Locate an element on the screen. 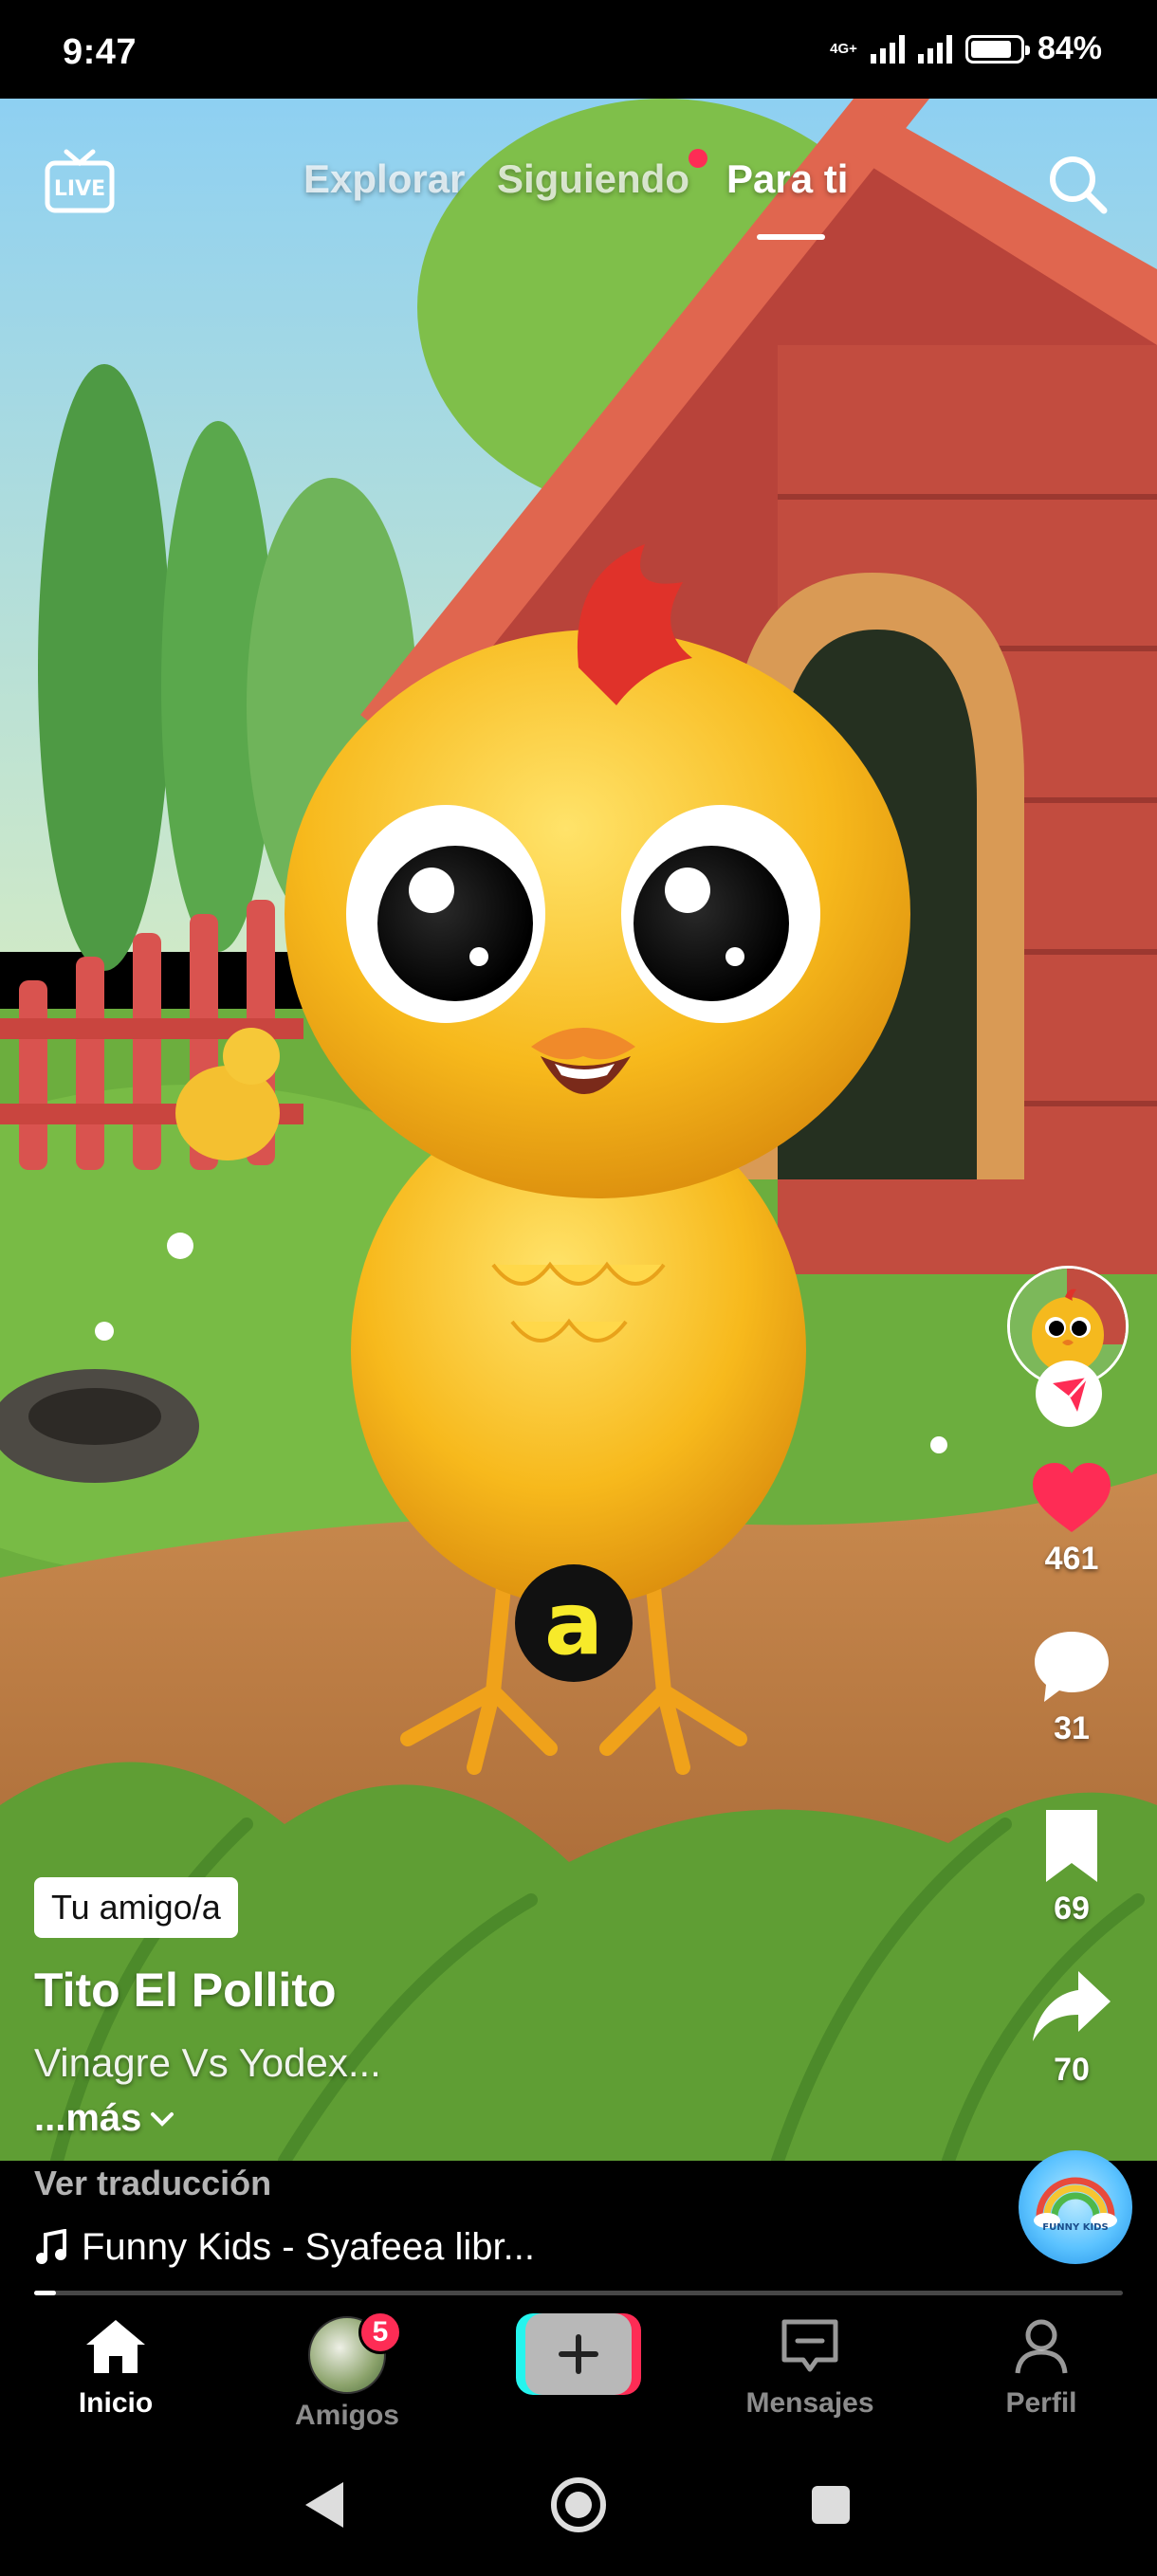  battery-level is located at coordinates (990, 49).